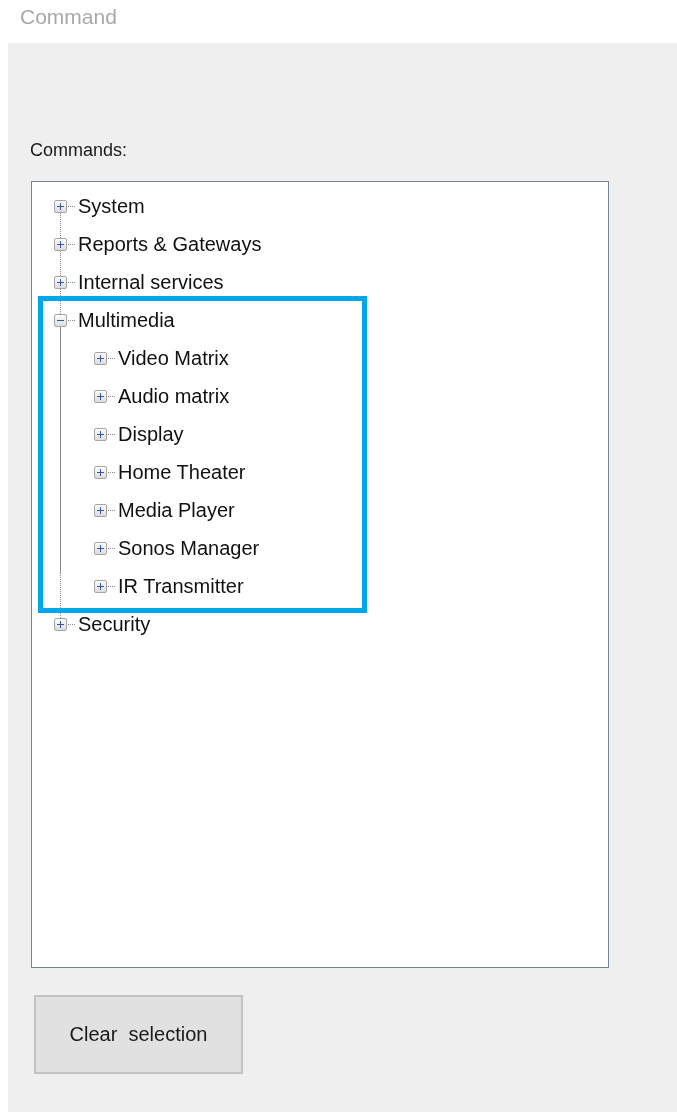  Describe the element at coordinates (111, 206) in the screenshot. I see `tree-item: System` at that location.